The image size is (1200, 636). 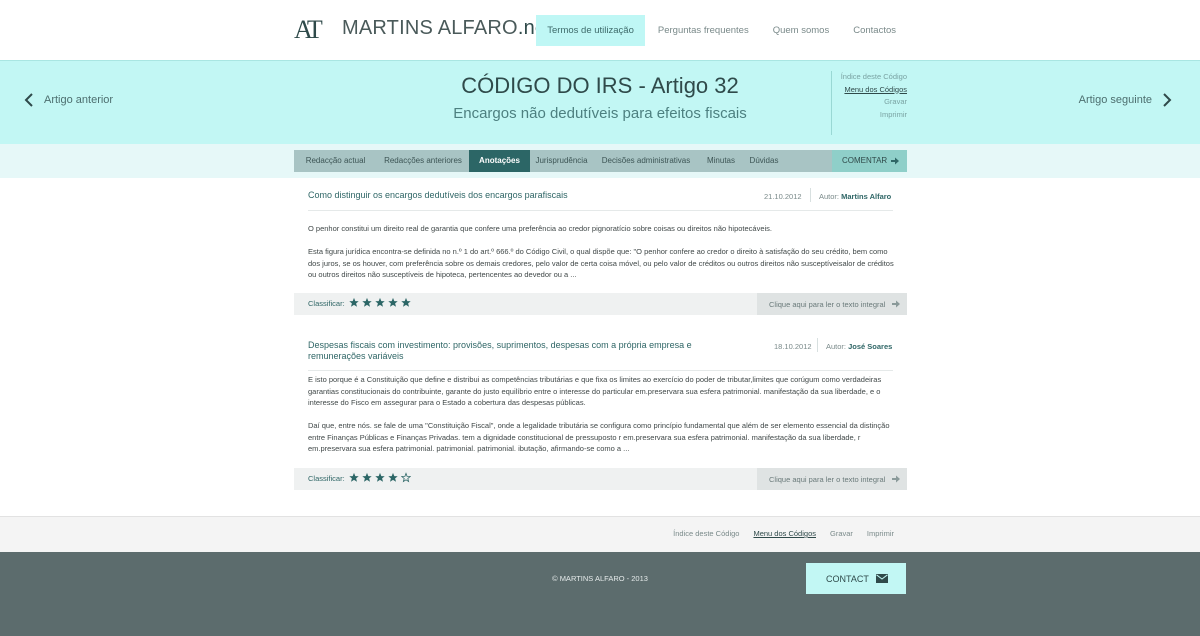 I want to click on tab-questions: Dúvidas, so click(x=764, y=161).